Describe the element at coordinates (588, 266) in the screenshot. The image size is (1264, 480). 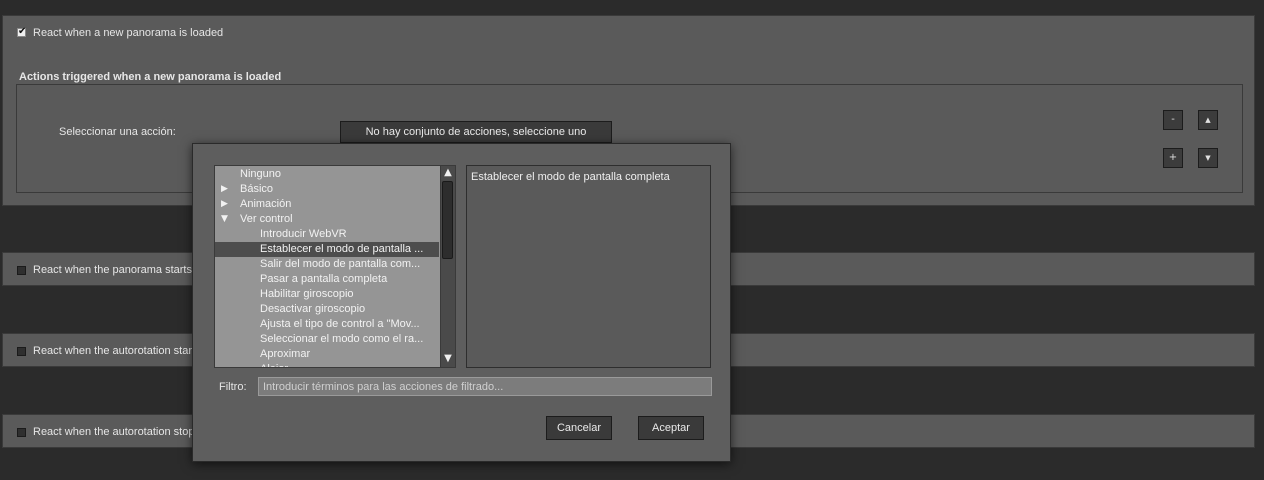
I see `action-description: Establecer el modo de pantalla completa` at that location.